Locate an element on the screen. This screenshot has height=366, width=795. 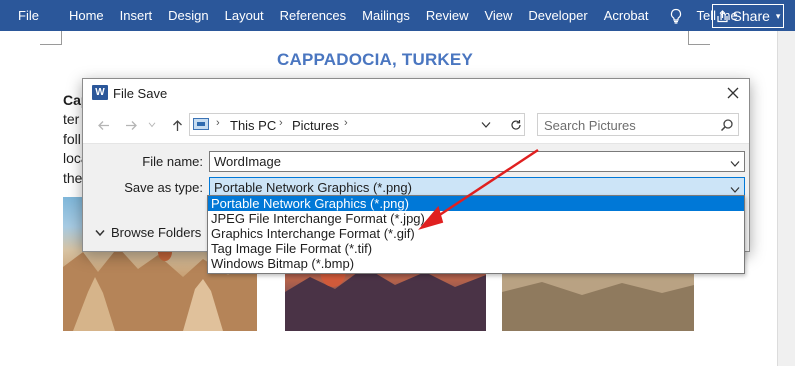
document-text-line: the is located at coordinates (73, 178).